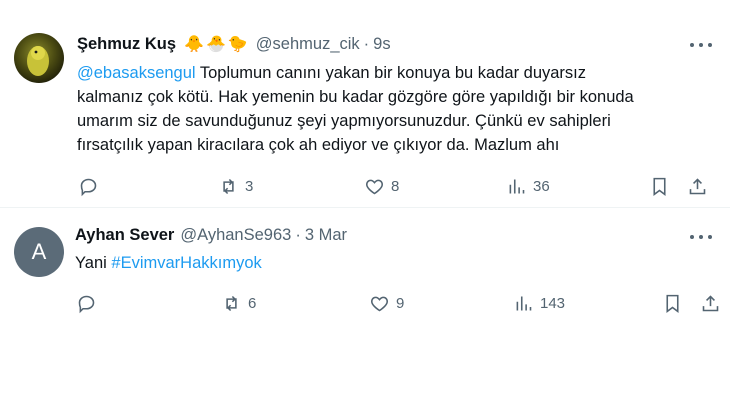  I want to click on retweet-count: 3, so click(249, 186).